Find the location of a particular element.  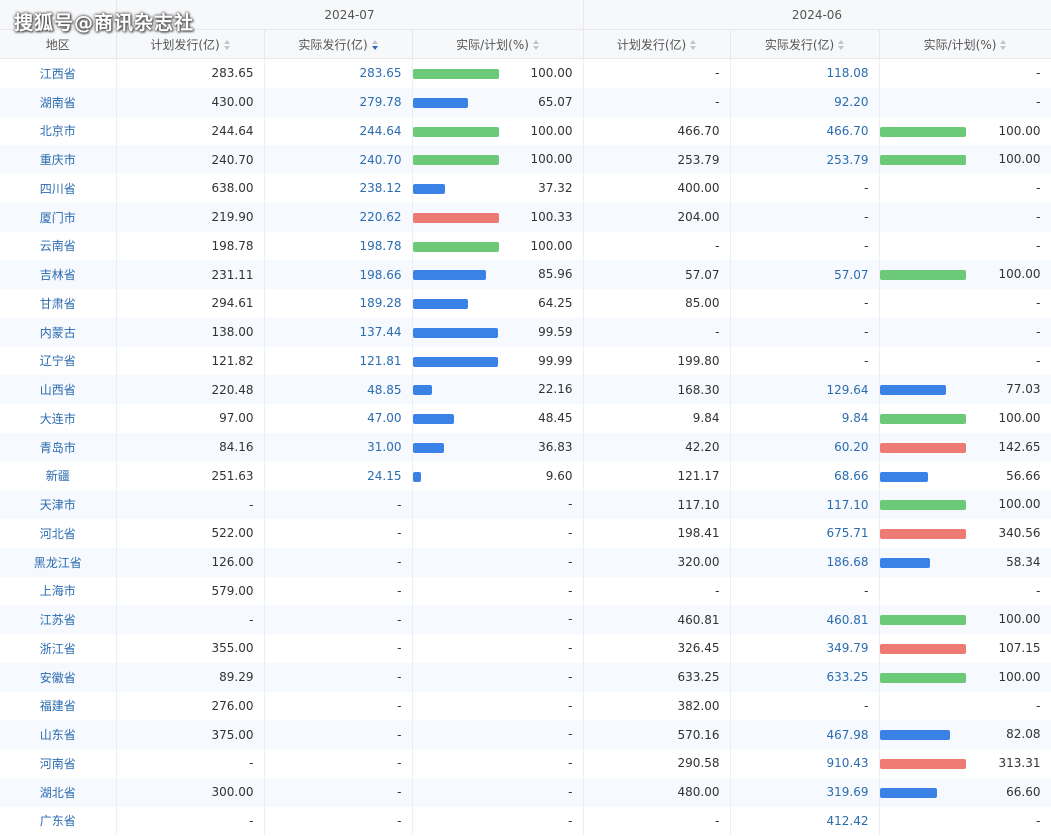

region-link: 北京市 is located at coordinates (58, 131).